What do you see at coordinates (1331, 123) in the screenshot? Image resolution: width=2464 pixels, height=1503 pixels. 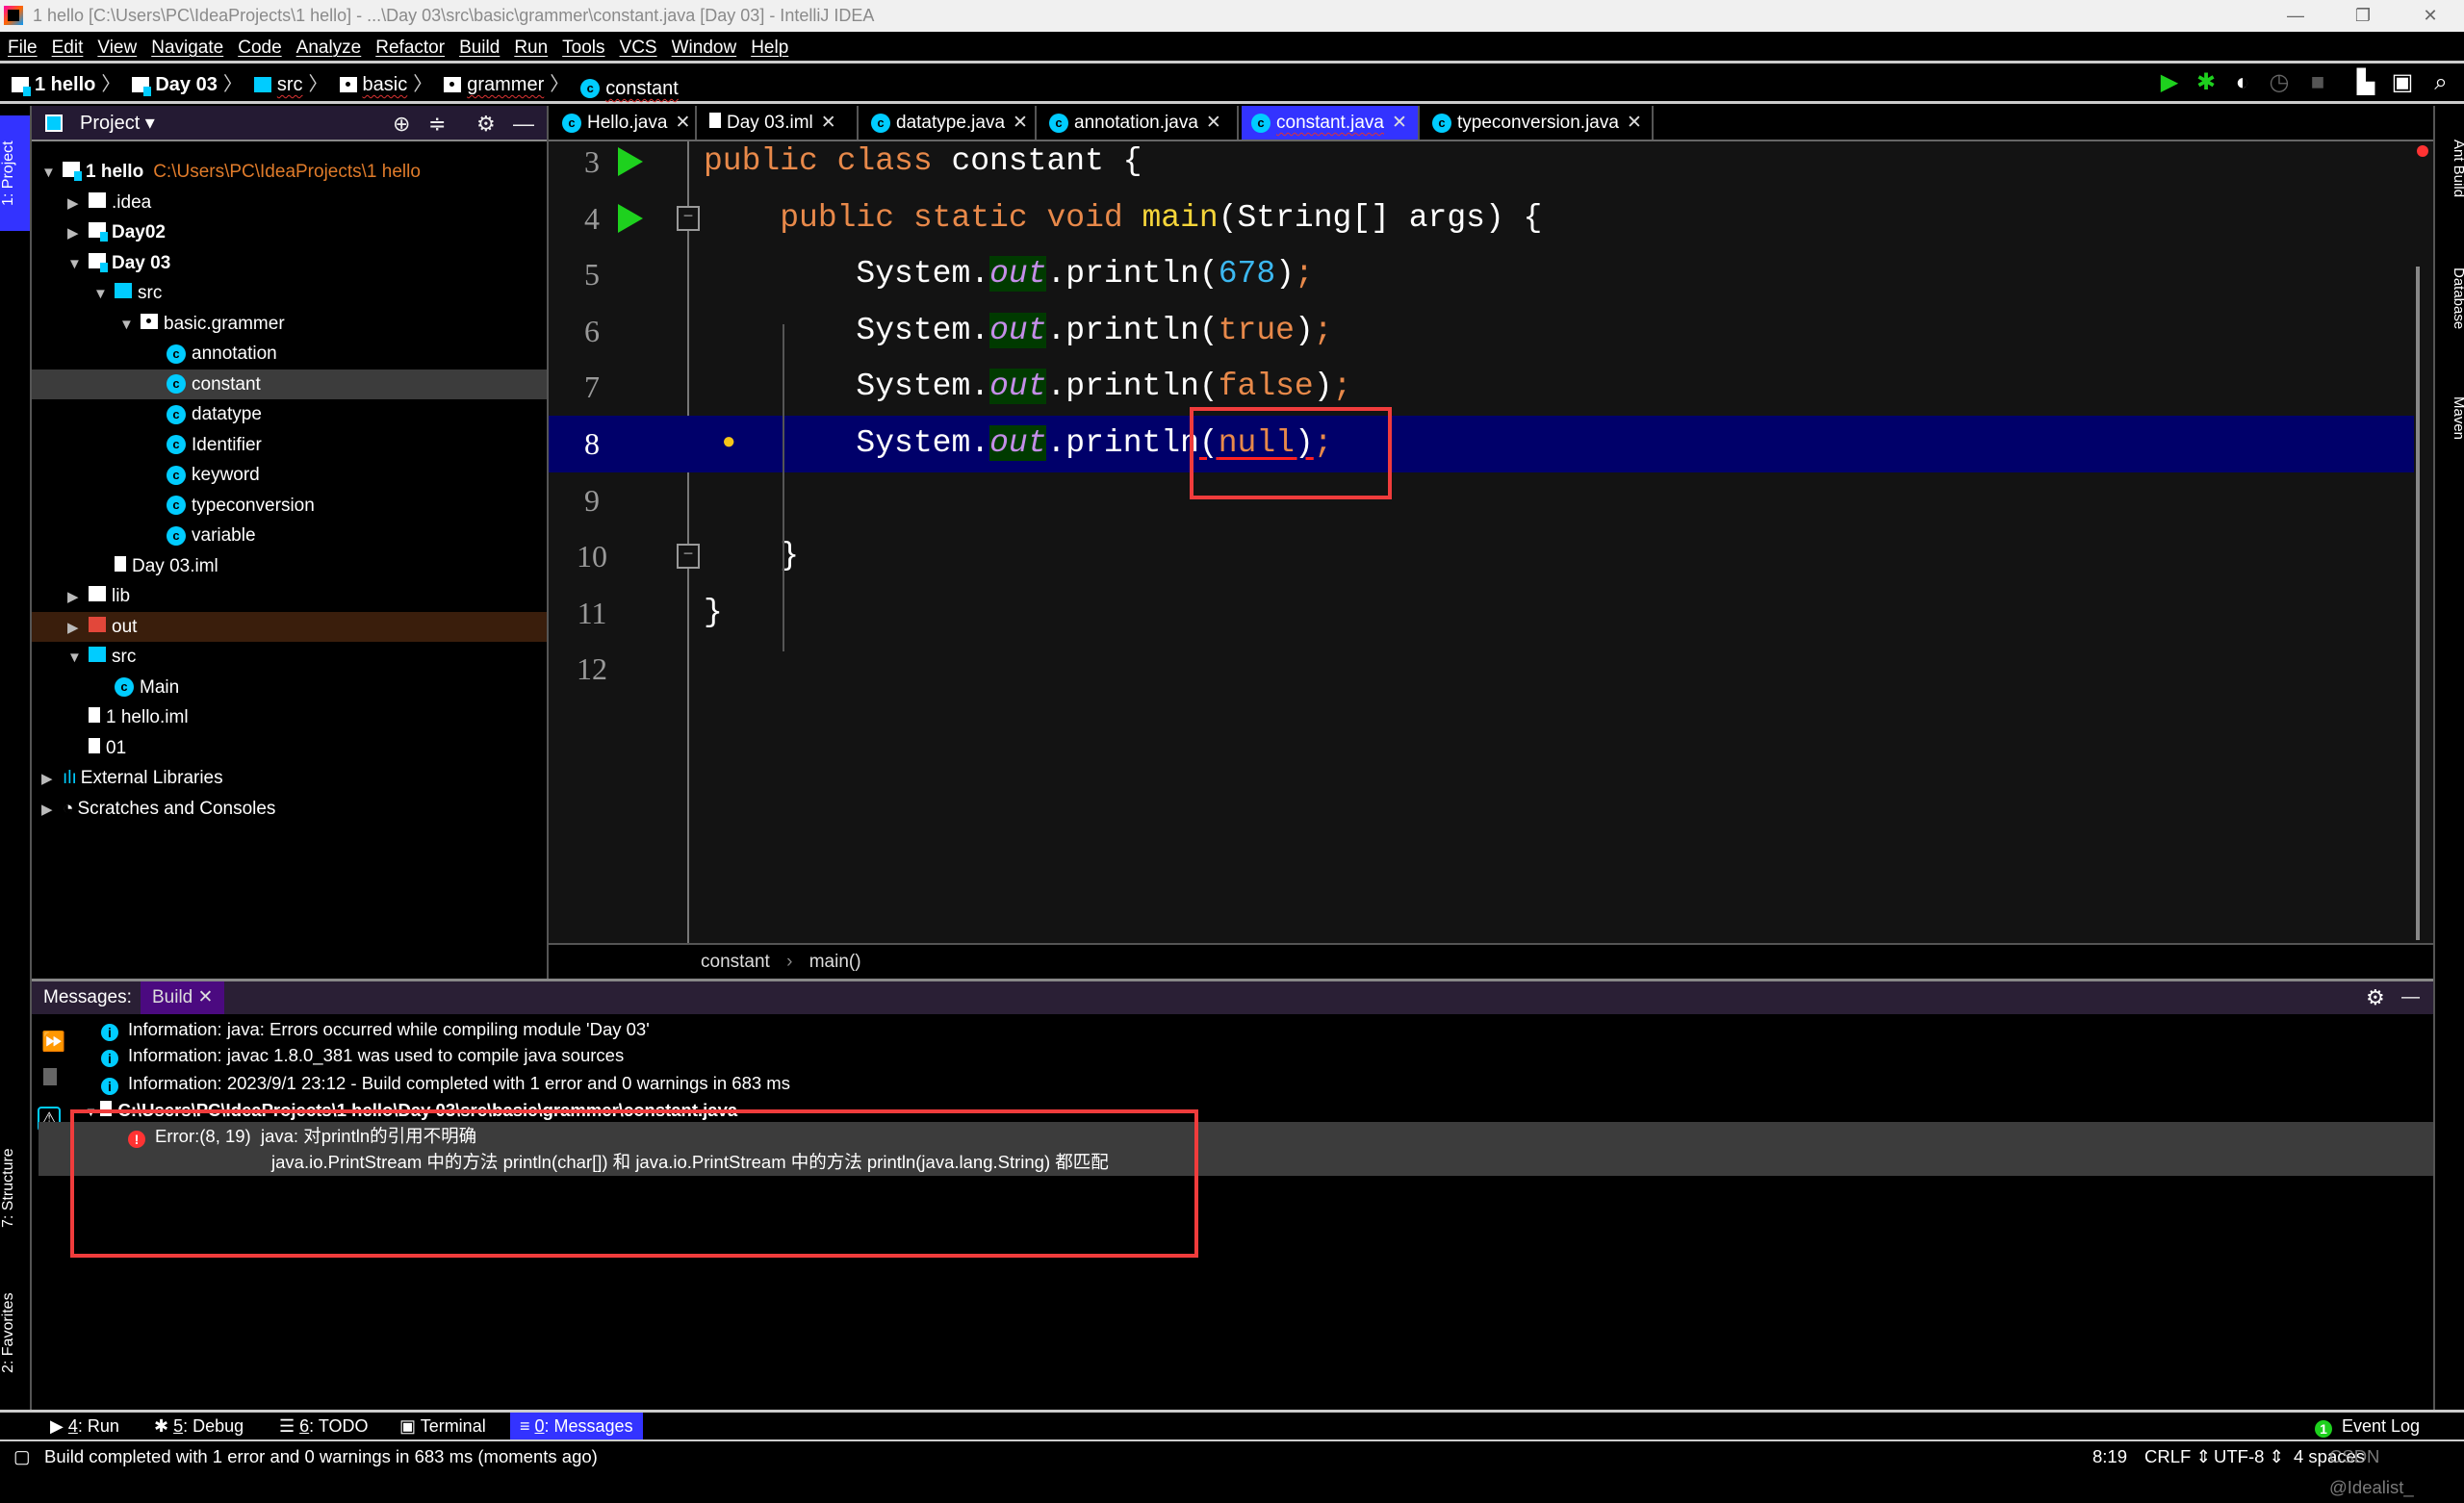 I see `tab-constant-java: c constant.java ✕` at bounding box center [1331, 123].